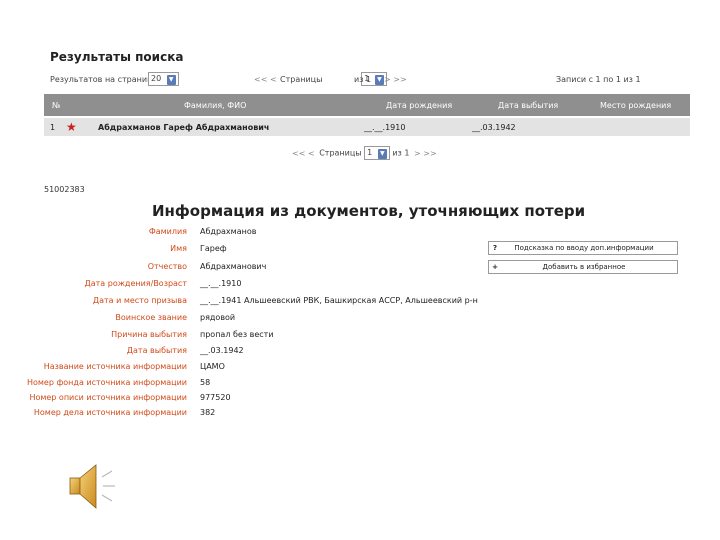  Describe the element at coordinates (108, 397) in the screenshot. I see `field-label-opis: Номер описи источника информации` at that location.